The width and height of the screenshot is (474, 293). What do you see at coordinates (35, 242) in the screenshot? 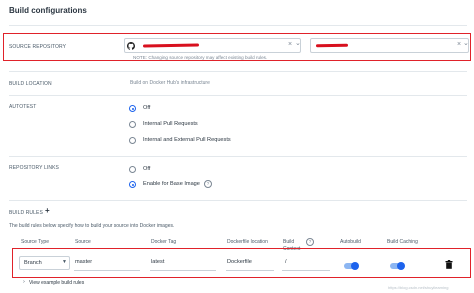
I see `column-header-source-type: Source Type` at bounding box center [35, 242].